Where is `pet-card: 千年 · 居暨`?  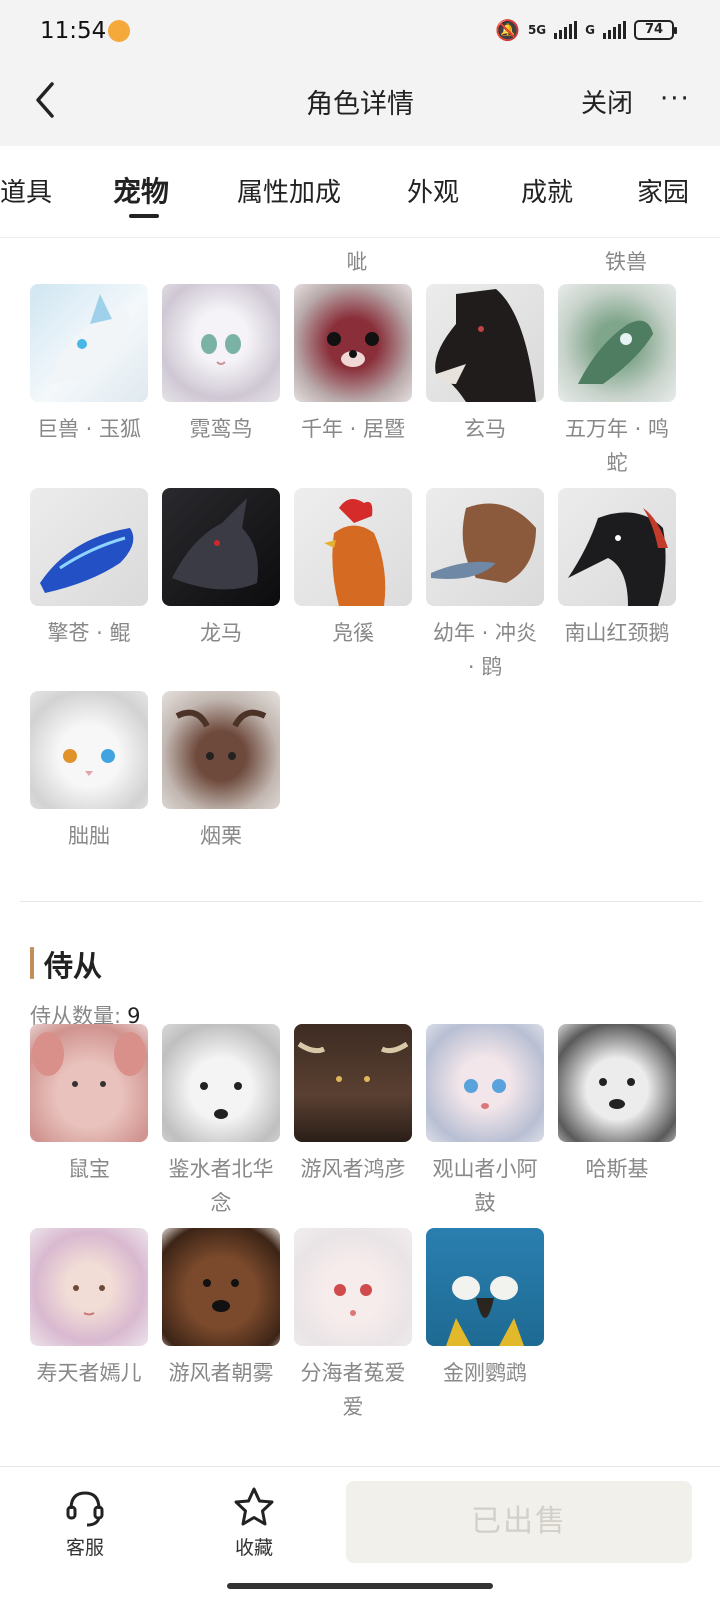 pet-card: 千年 · 居暨 is located at coordinates (353, 365).